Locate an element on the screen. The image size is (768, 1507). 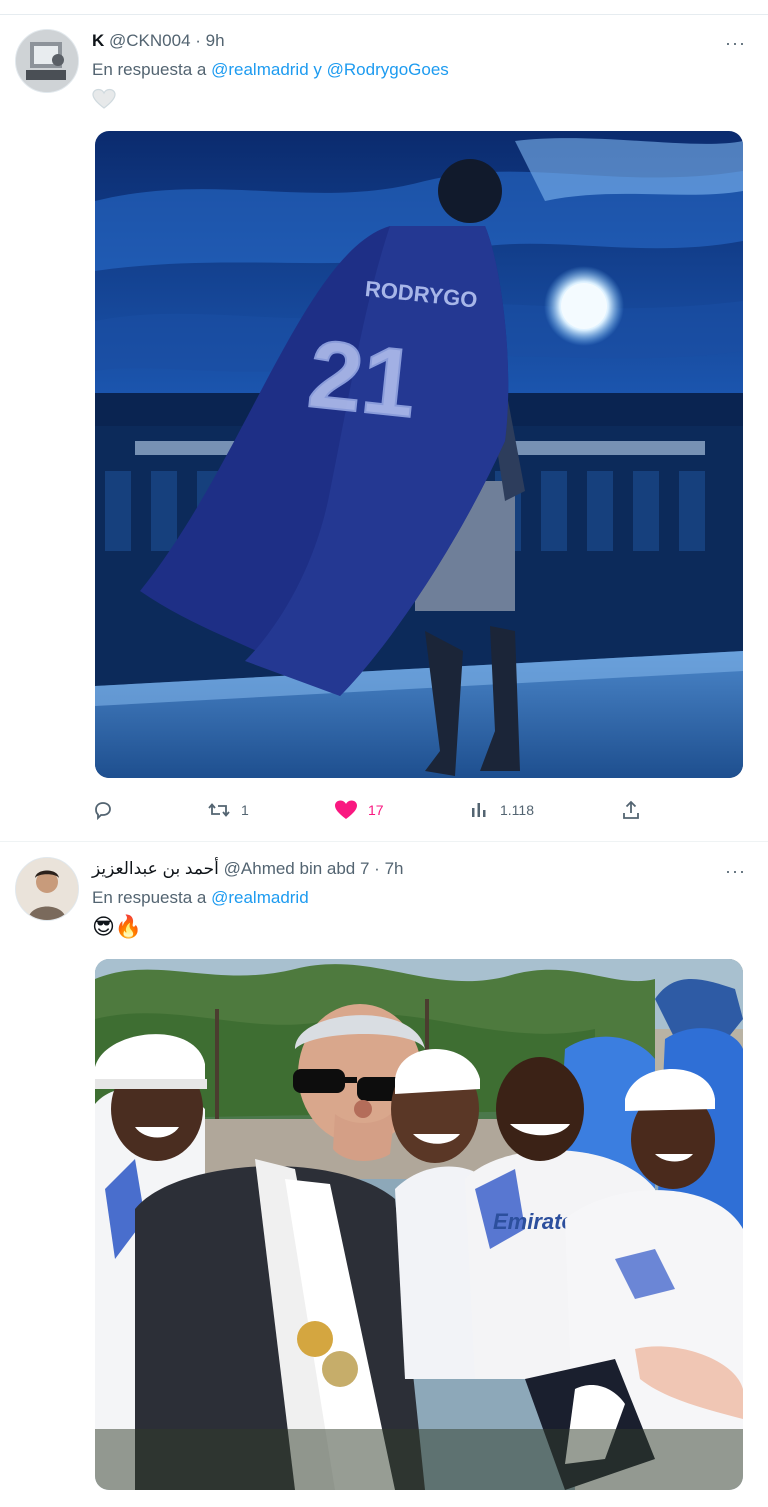
tweet-header: K @CKN004 · 9h is located at coordinates (158, 41).